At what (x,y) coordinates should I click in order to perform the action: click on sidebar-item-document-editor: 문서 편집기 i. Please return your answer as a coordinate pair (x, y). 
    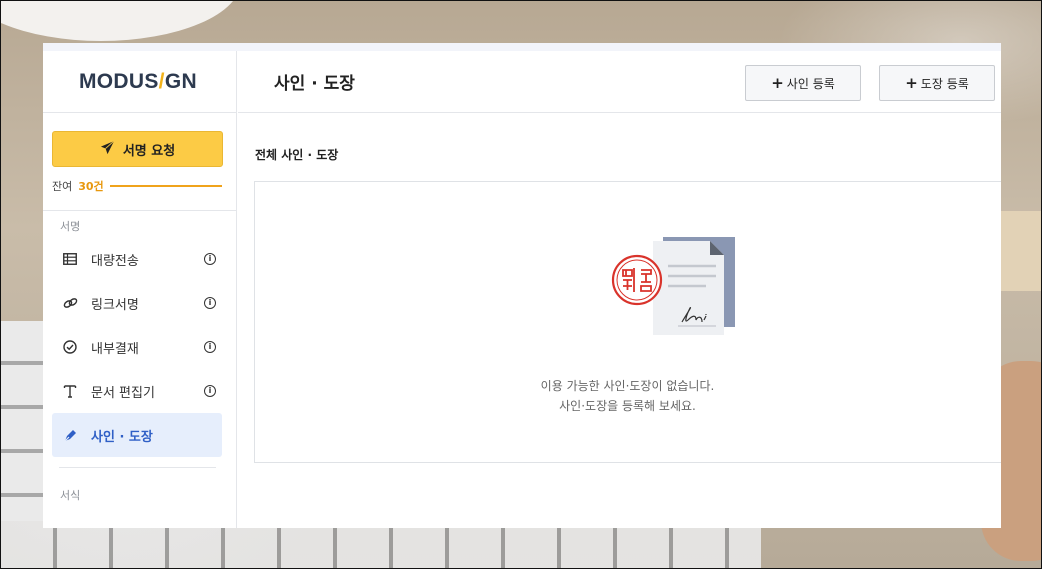
    Looking at the image, I should click on (137, 391).